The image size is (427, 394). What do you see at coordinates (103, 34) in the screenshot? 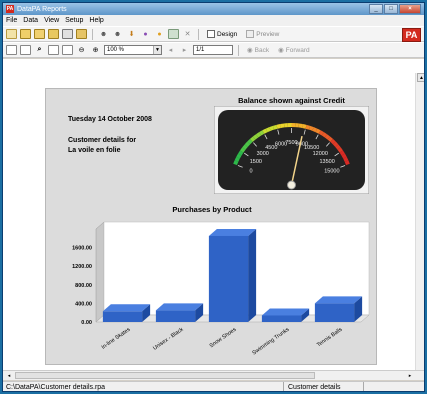
I see `user-icon: ☻` at bounding box center [103, 34].